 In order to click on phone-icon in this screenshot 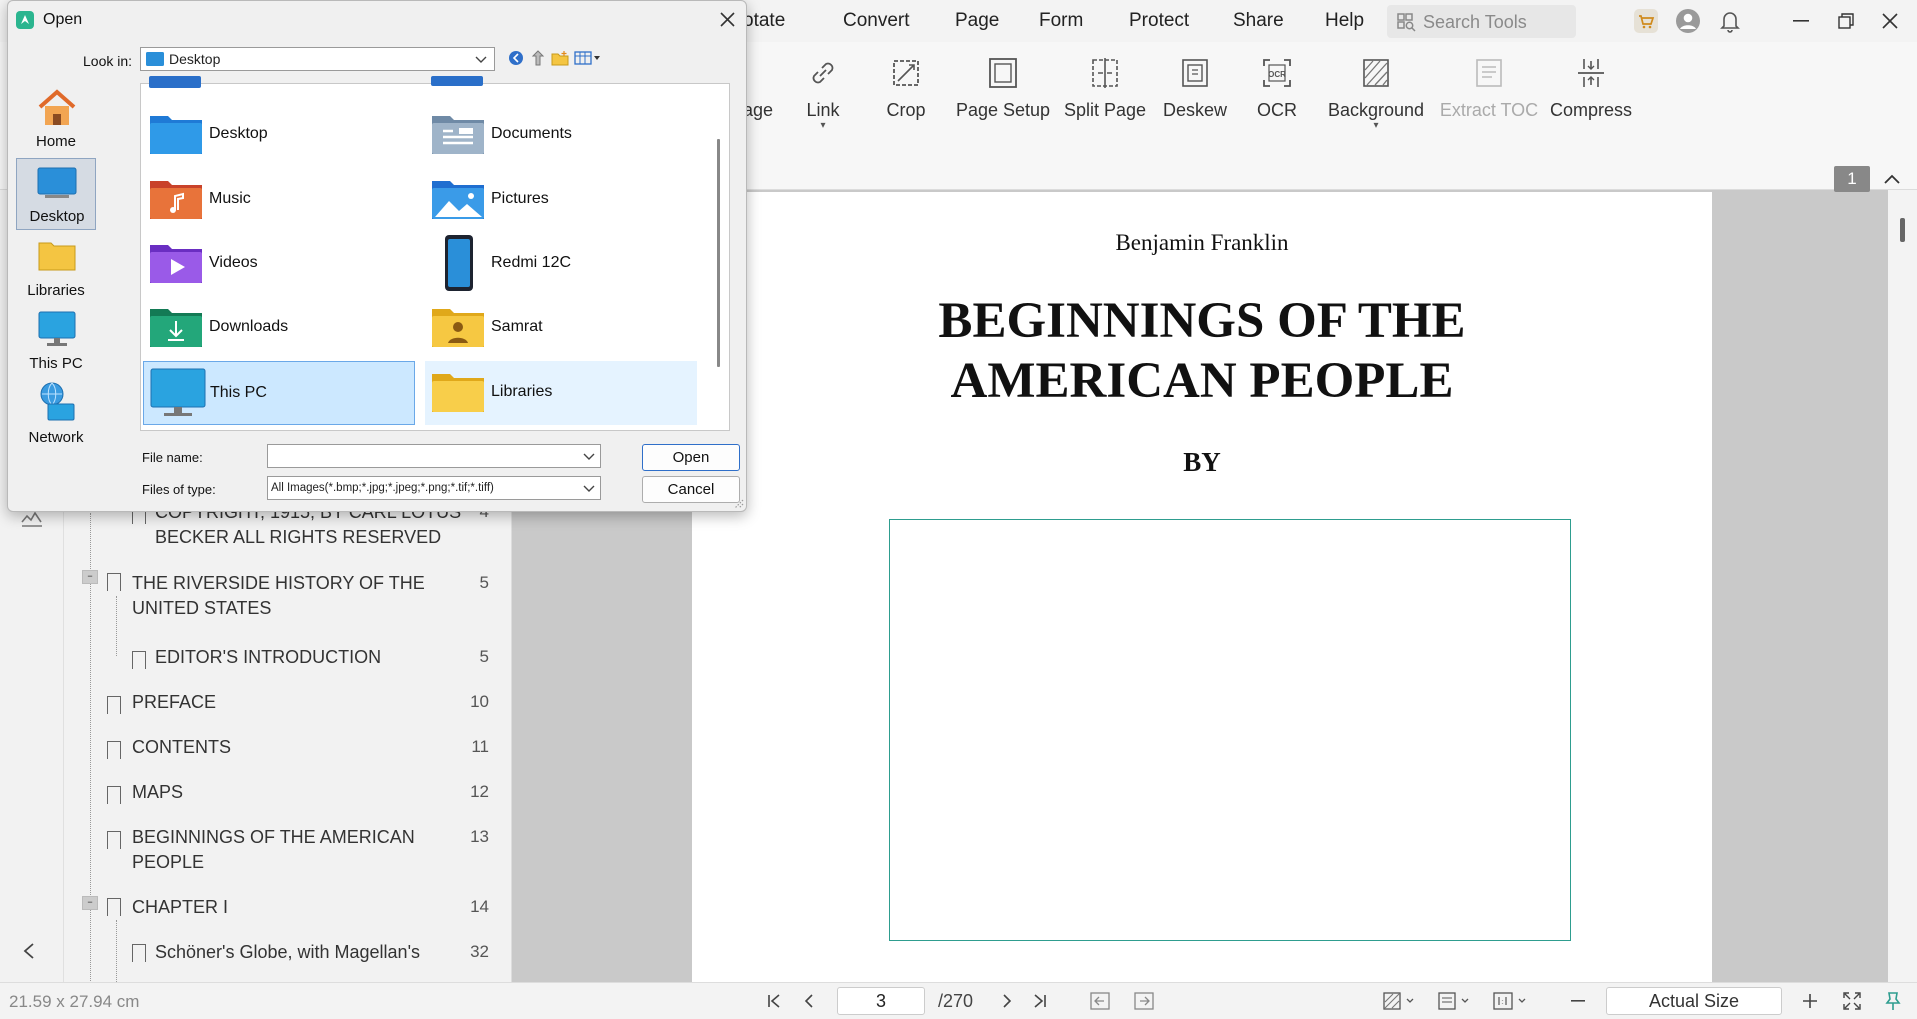, I will do `click(459, 263)`.